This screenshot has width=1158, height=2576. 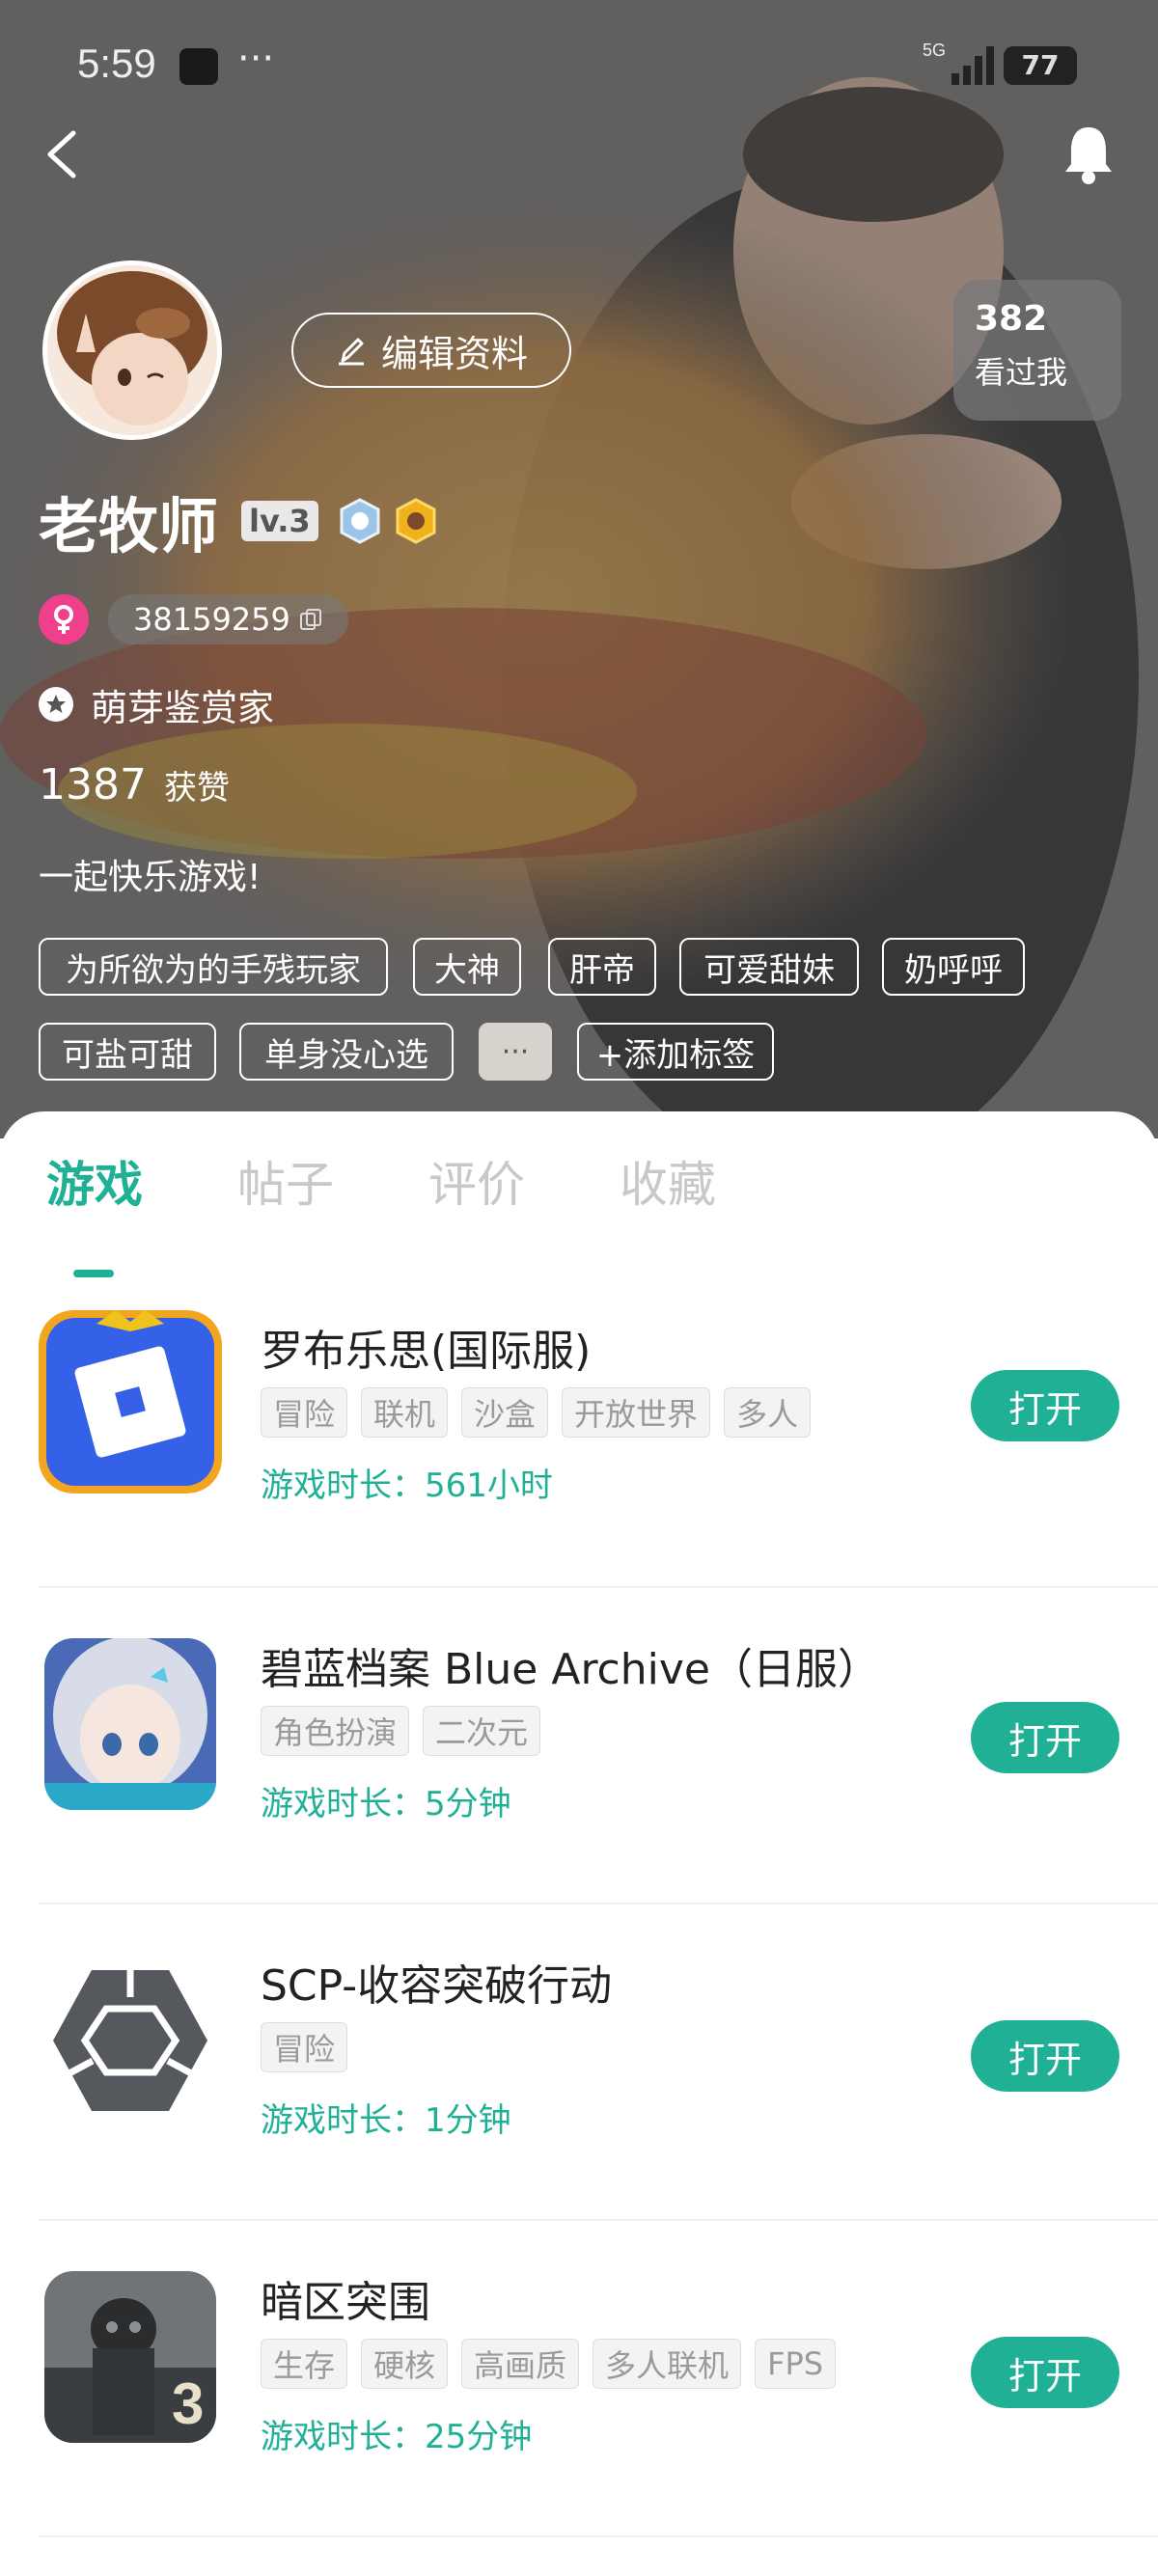 I want to click on edit-profile-button: 编辑资料, so click(x=431, y=350).